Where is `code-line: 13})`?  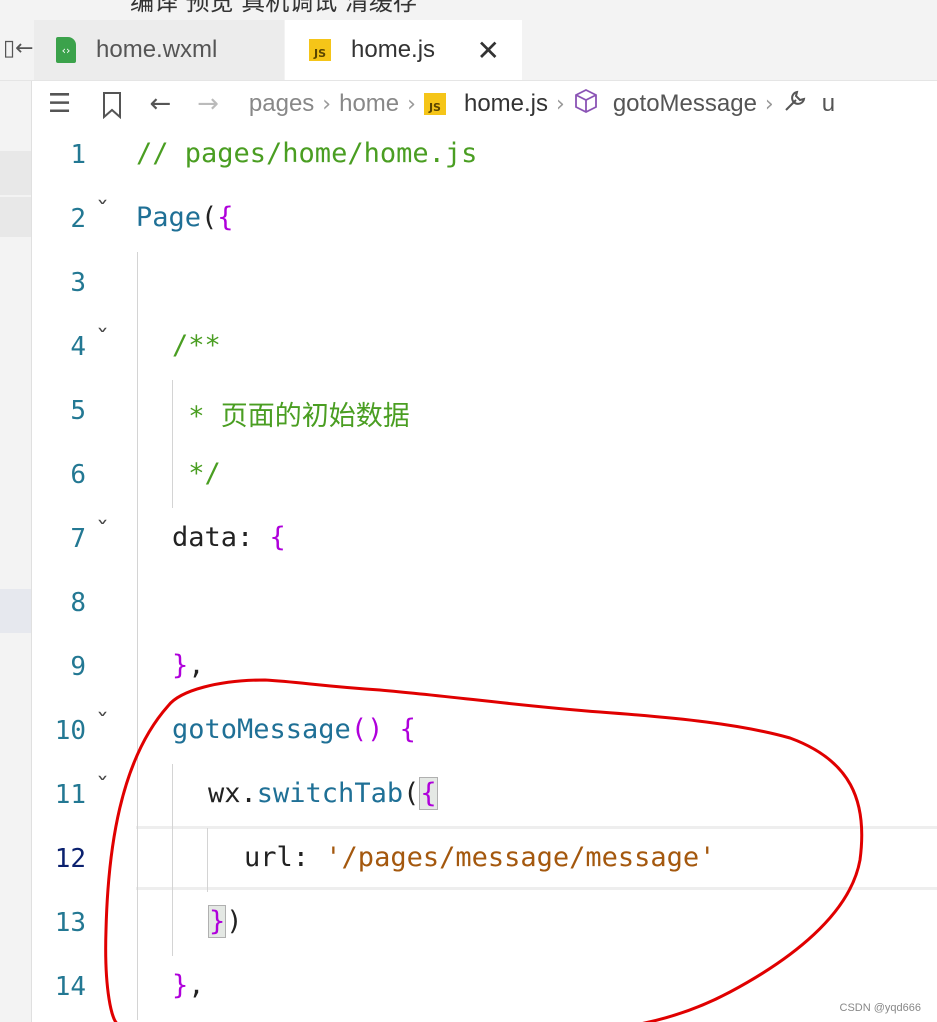
code-line: 13}) is located at coordinates (484, 924).